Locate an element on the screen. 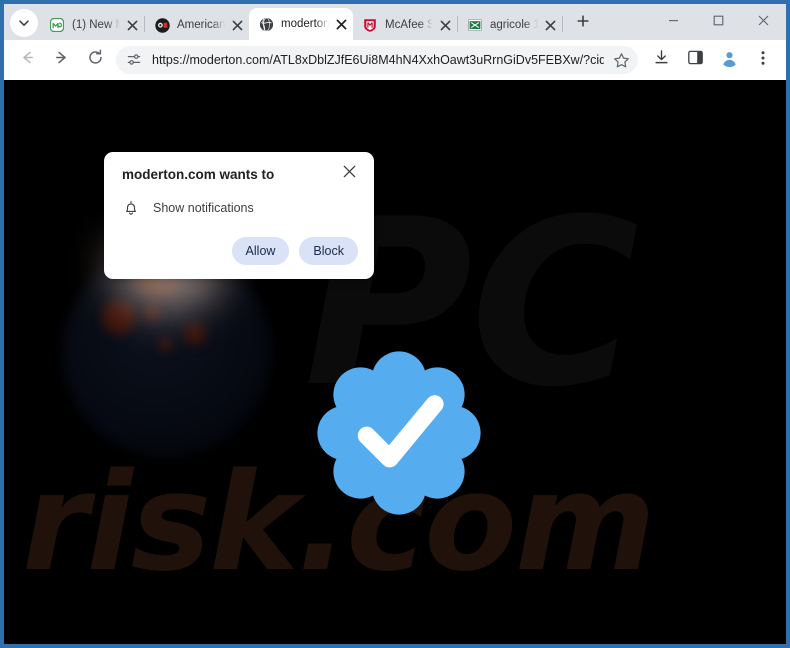  back-arrow-icon is located at coordinates (27, 60).